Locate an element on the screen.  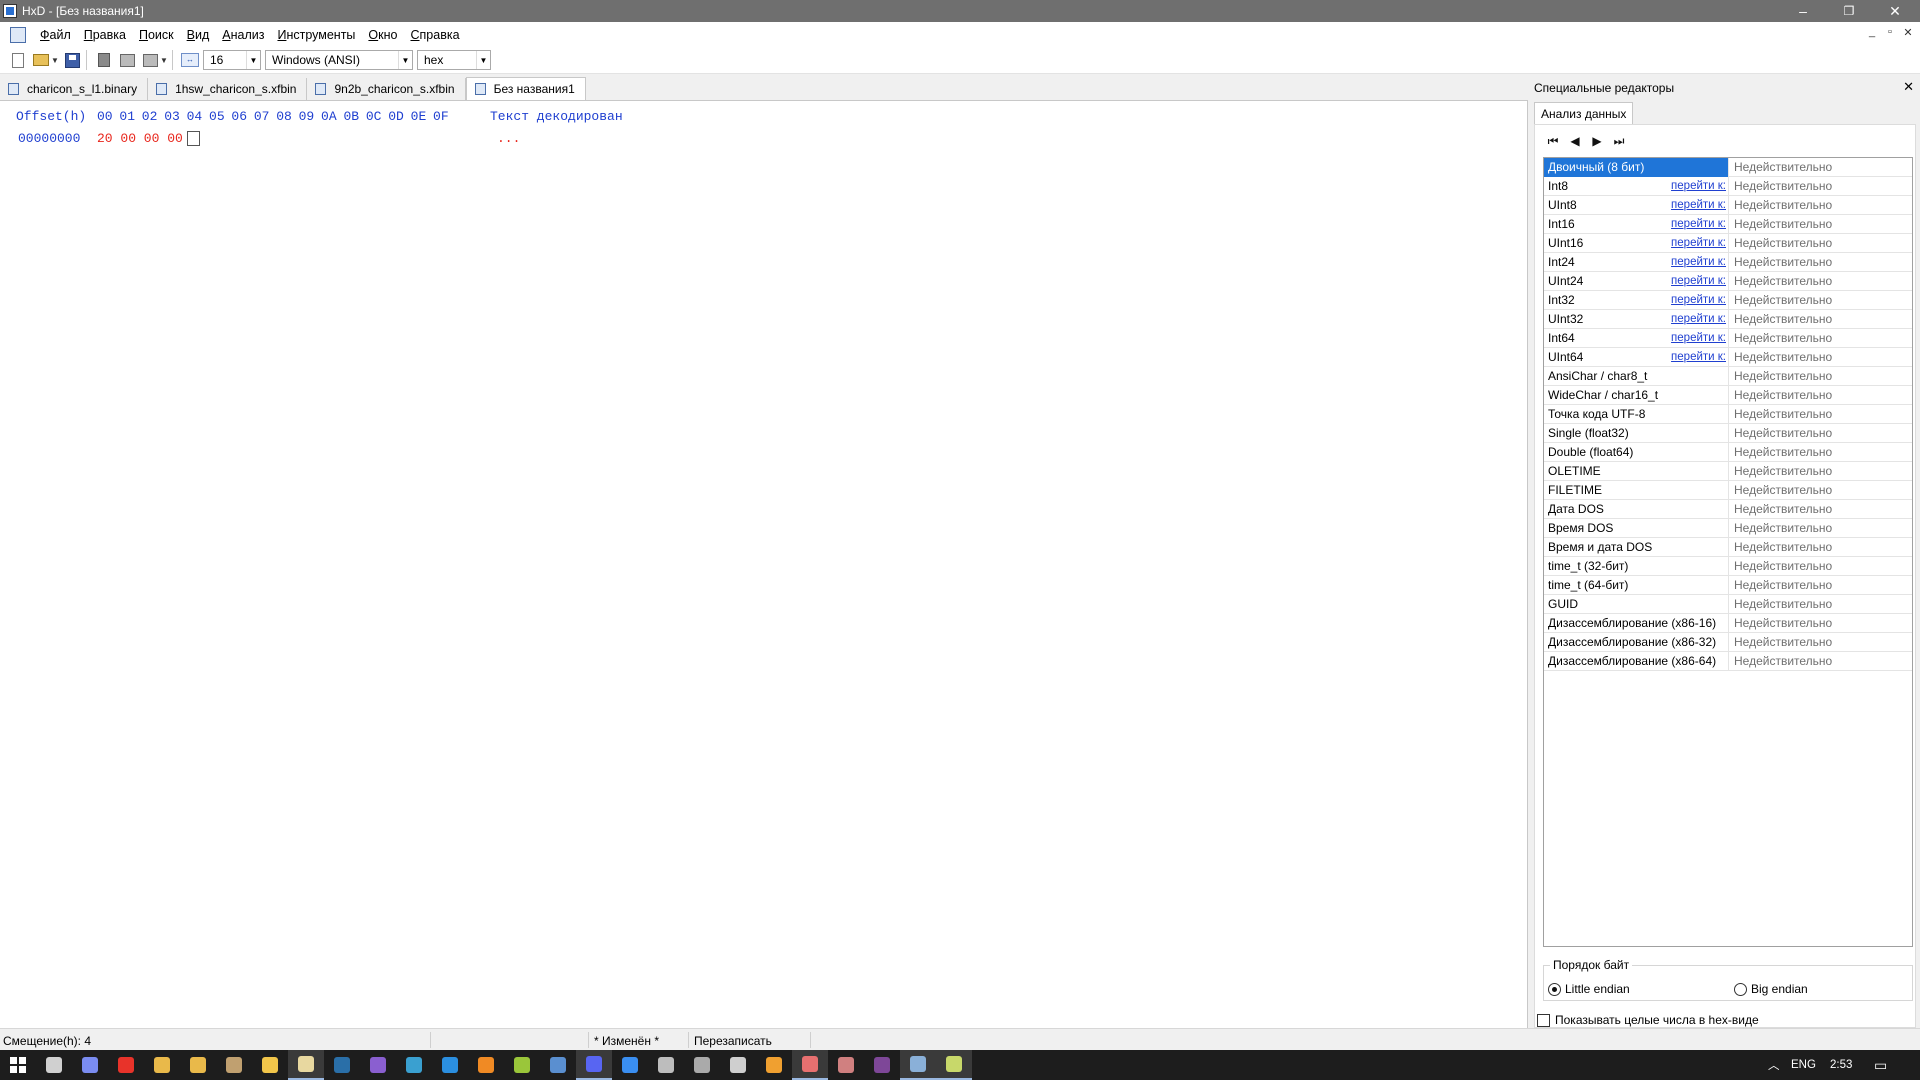
inspector-row: UInt32 перейти к: Недействительно is located at coordinates (1728, 319).